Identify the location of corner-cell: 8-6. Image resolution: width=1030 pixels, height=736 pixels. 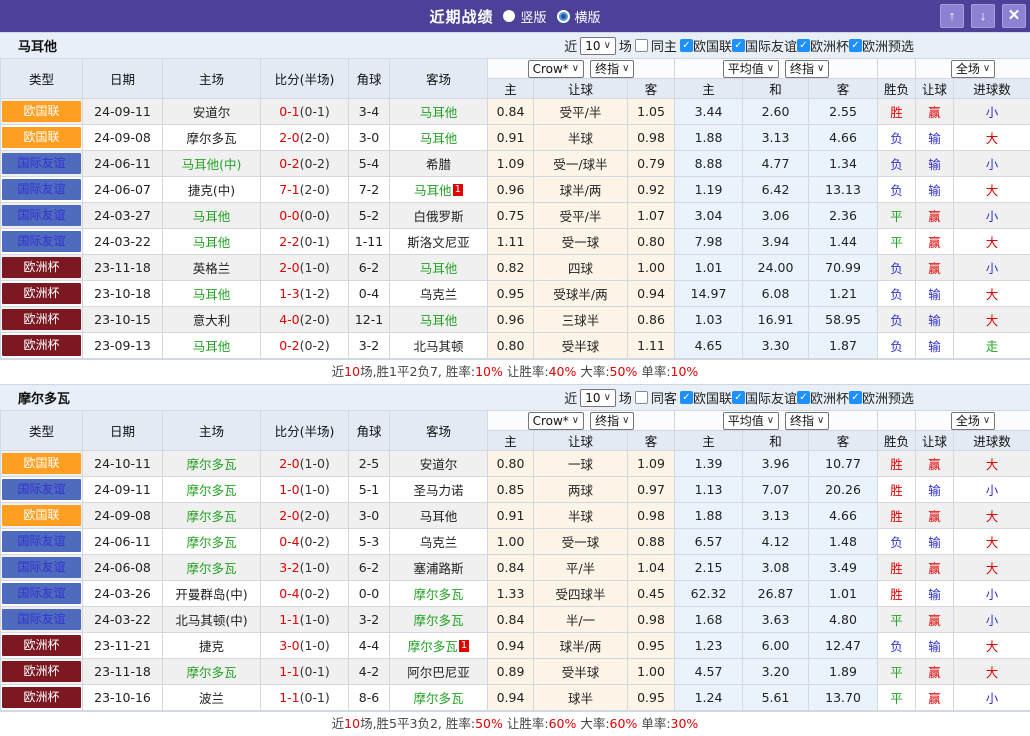
(369, 698).